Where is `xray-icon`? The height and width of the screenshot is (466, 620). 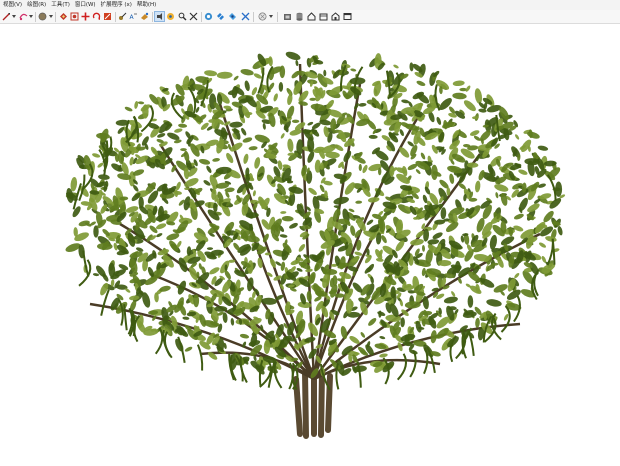 xray-icon is located at coordinates (245, 16).